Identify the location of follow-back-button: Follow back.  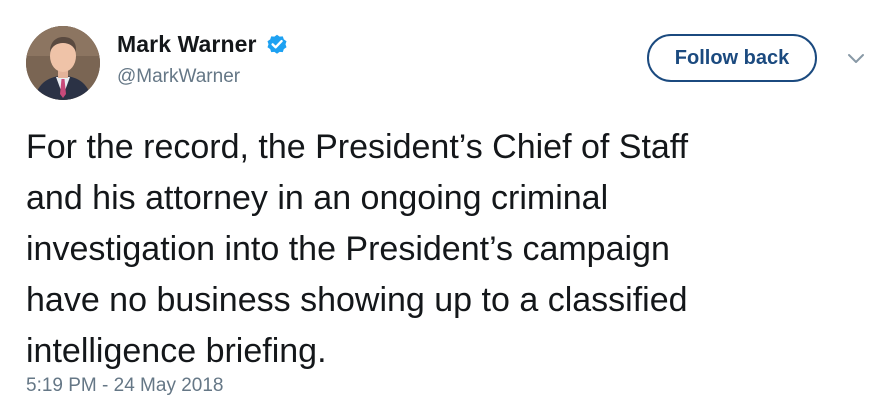
(732, 58).